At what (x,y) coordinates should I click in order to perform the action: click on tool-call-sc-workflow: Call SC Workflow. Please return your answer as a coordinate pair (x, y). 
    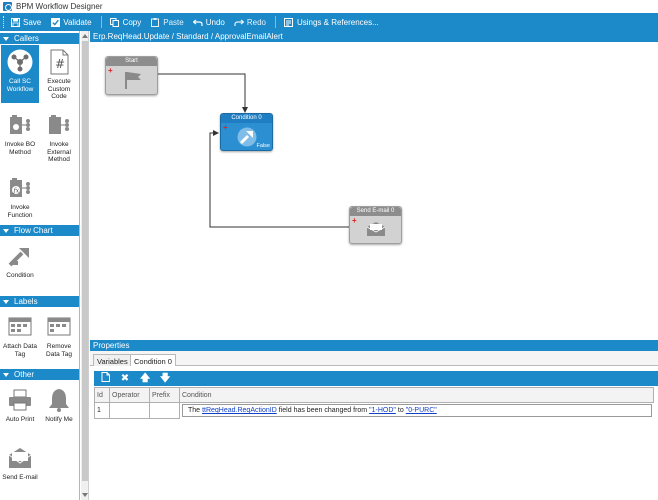
    Looking at the image, I should click on (20, 74).